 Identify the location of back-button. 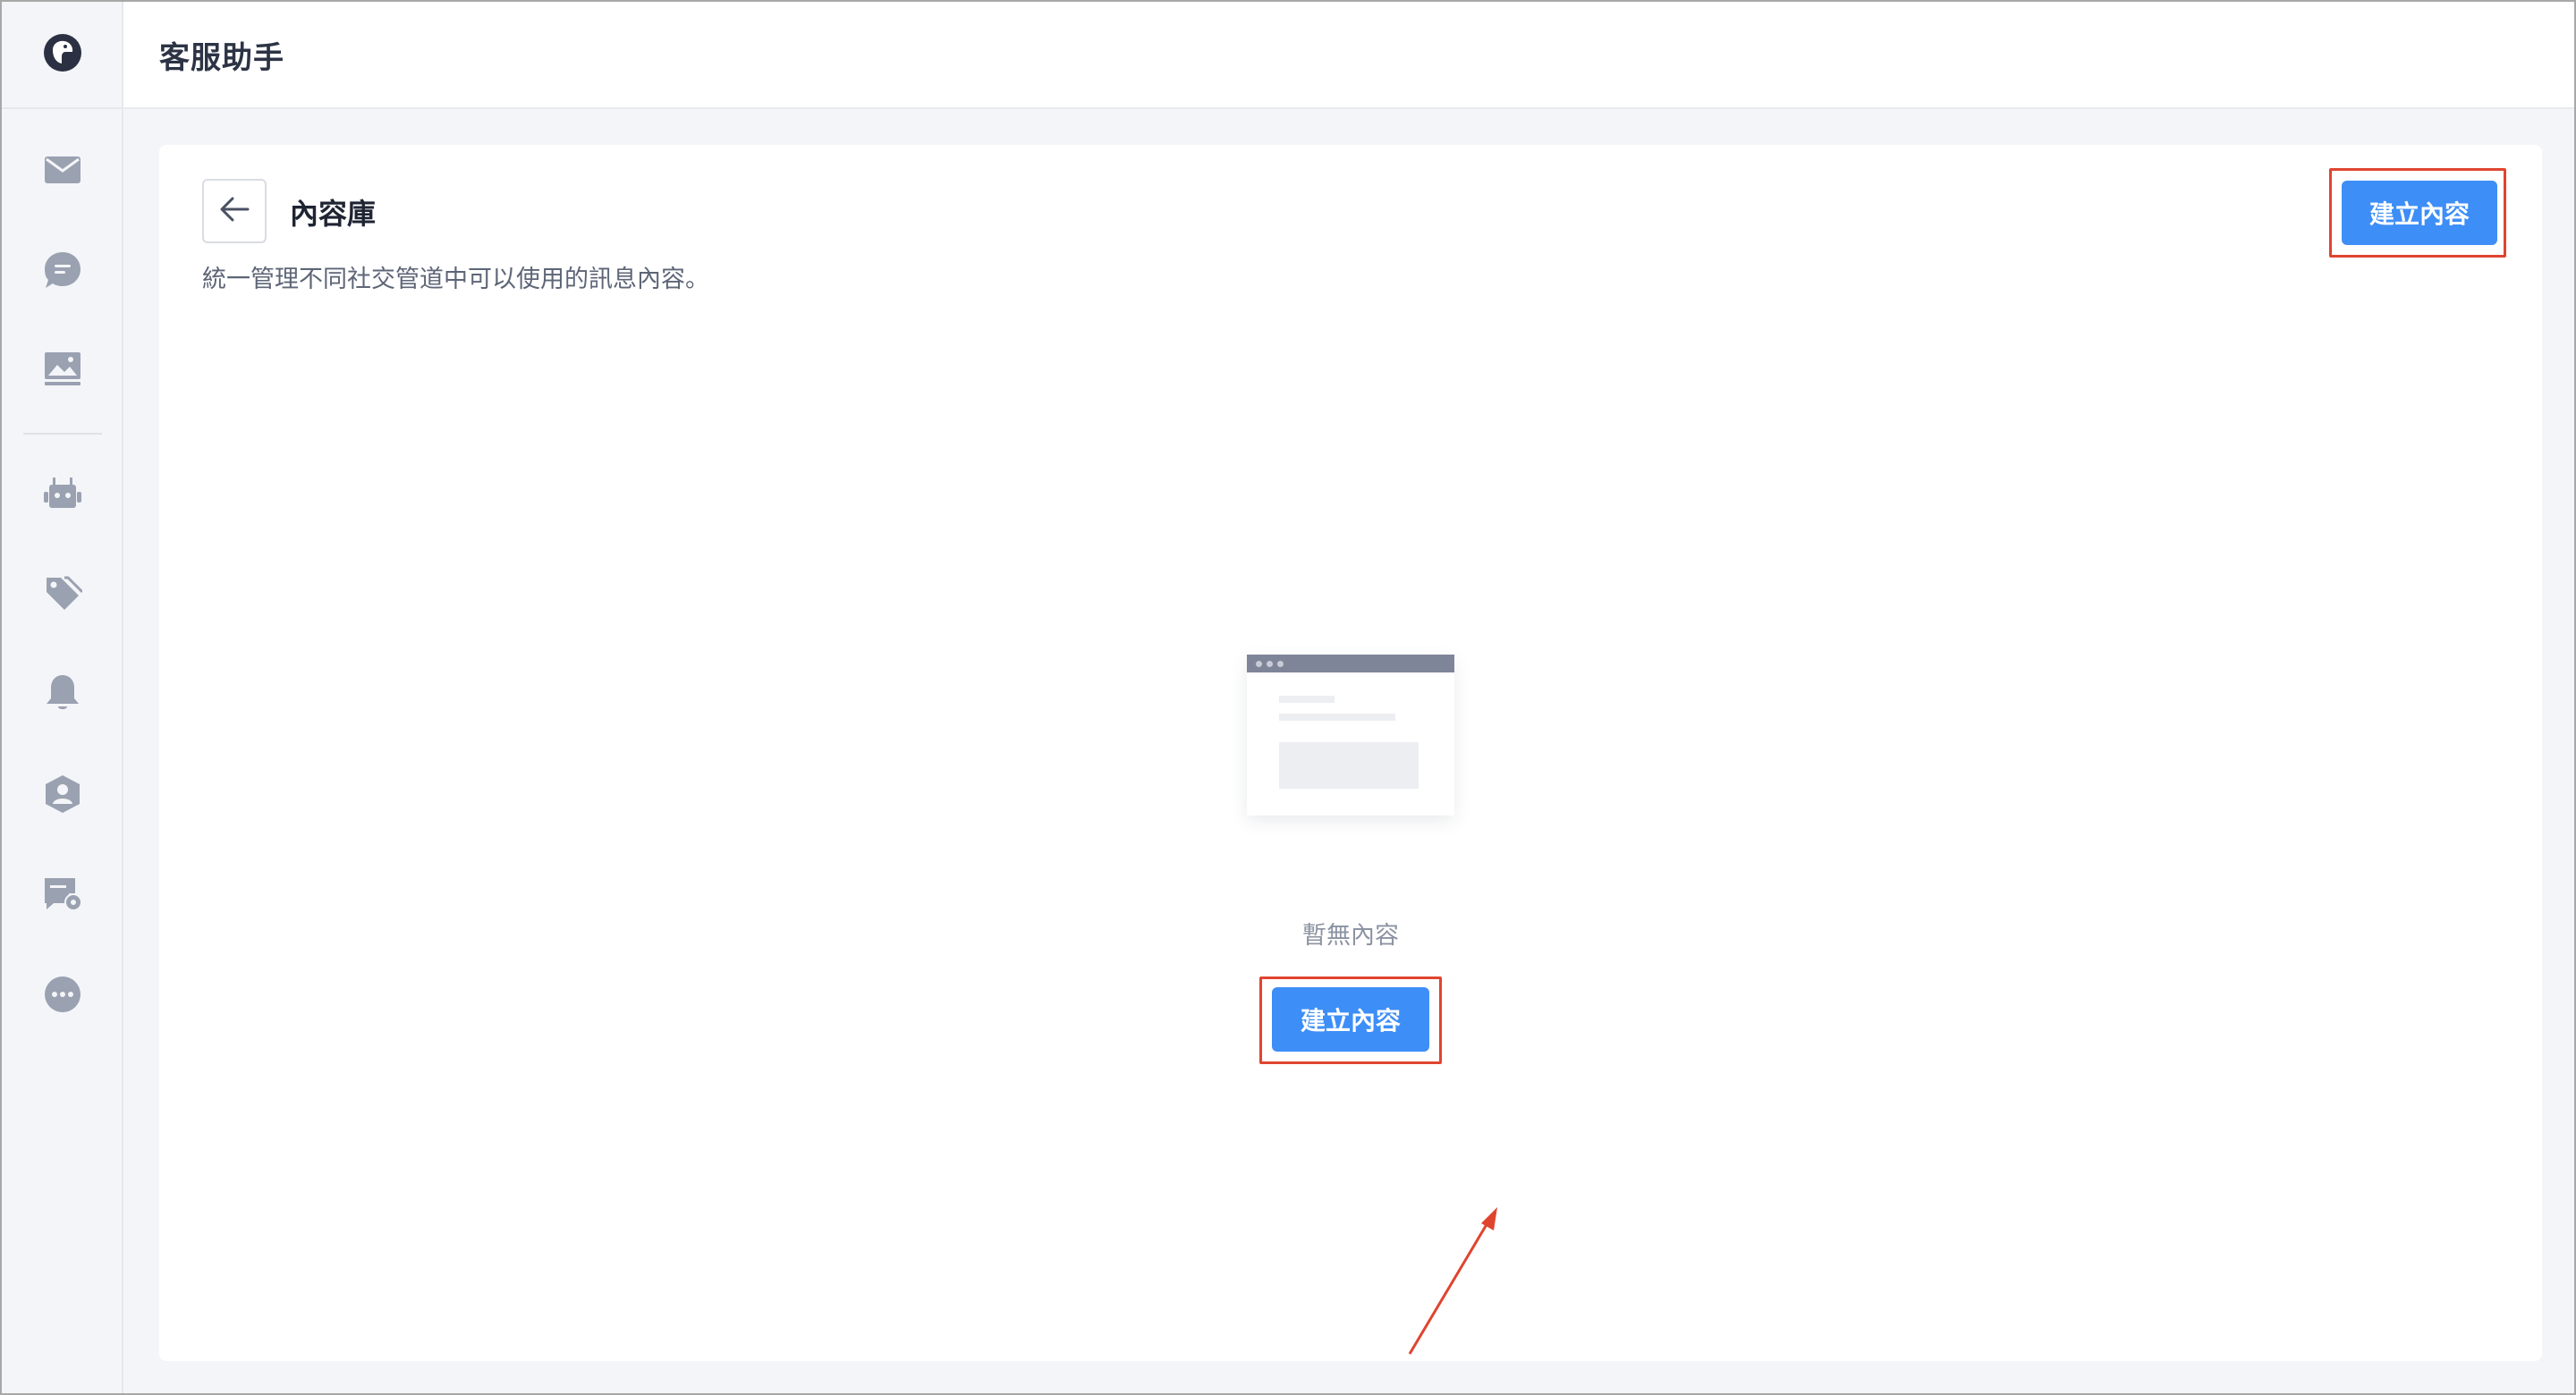
(234, 211).